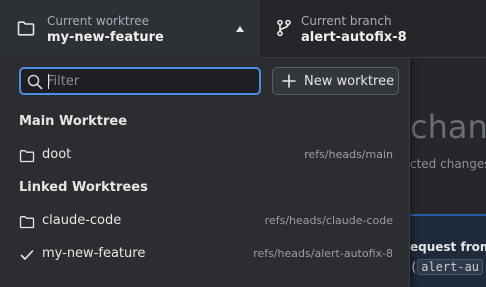 The image size is (486, 287). What do you see at coordinates (105, 37) in the screenshot?
I see `current-worktree-value: my-new-feature` at bounding box center [105, 37].